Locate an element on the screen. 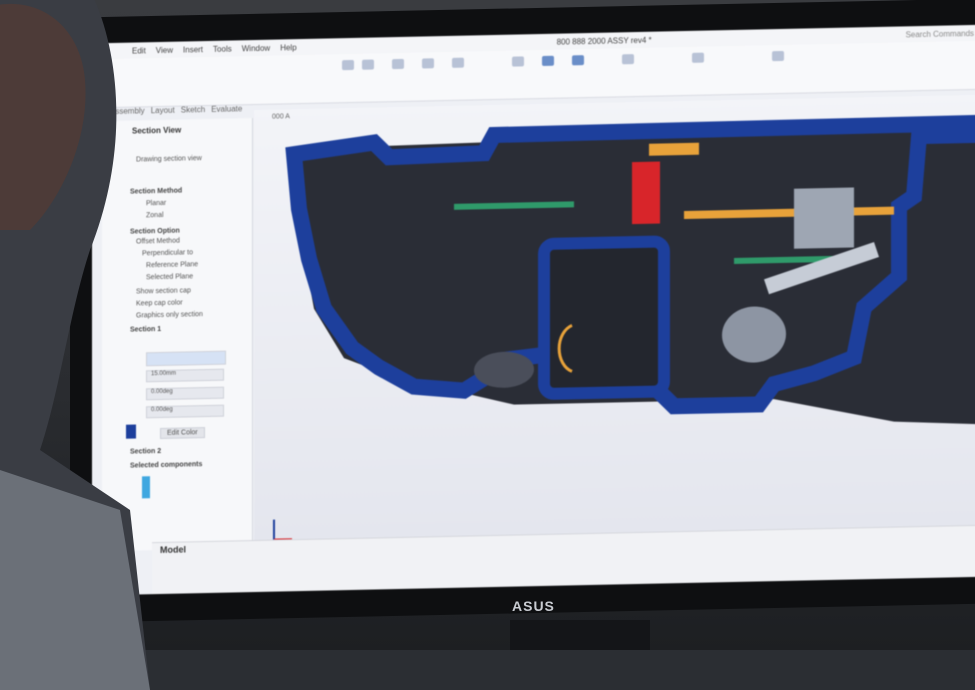 This screenshot has height=690, width=975. reference-plane-radio: Reference Plane is located at coordinates (172, 265).